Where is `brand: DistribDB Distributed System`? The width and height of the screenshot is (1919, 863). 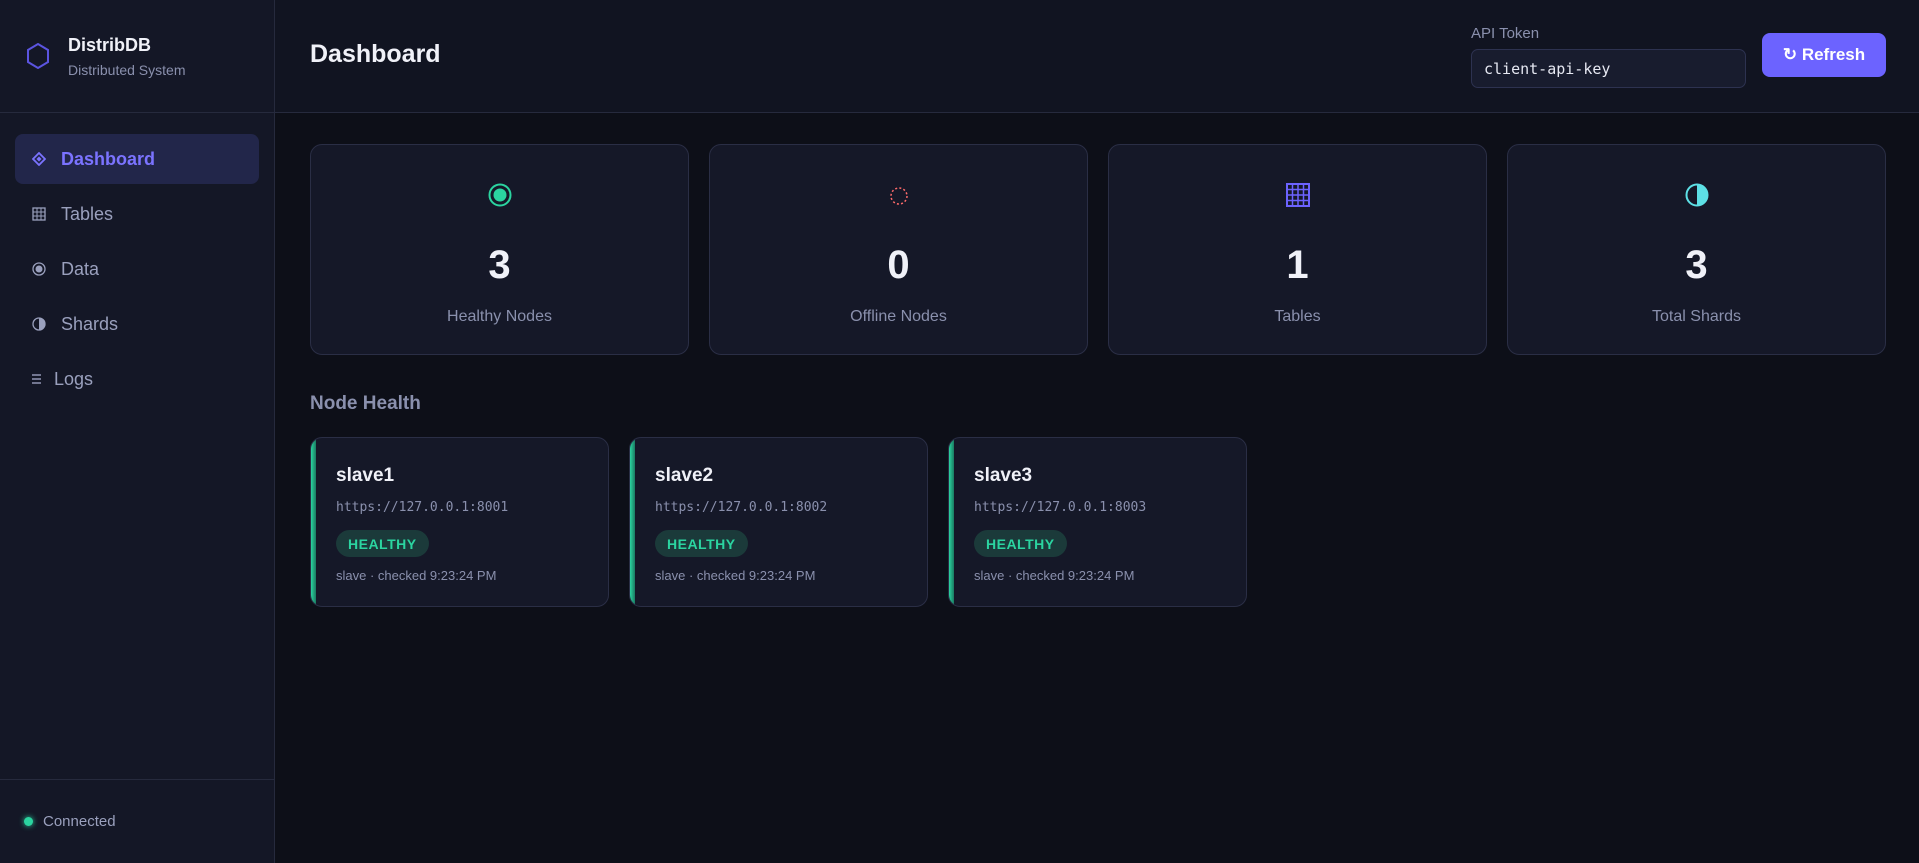
brand: DistribDB Distributed System is located at coordinates (137, 56).